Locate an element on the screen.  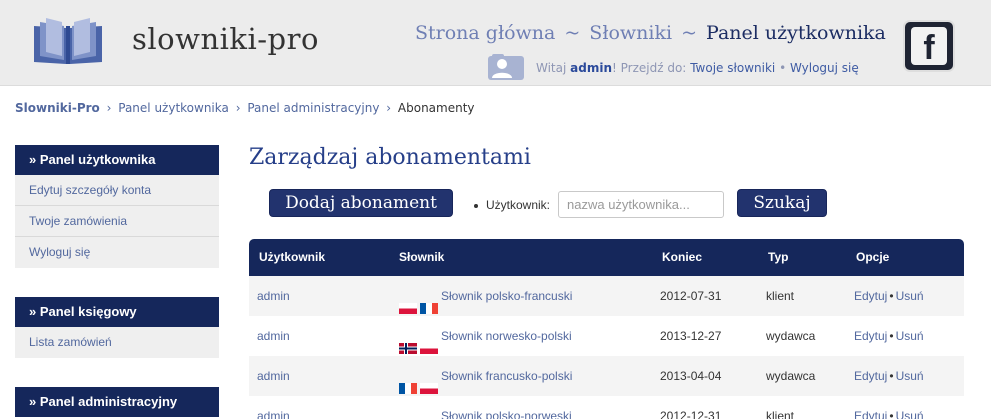
column-header-user: Użytkownik is located at coordinates (292, 257).